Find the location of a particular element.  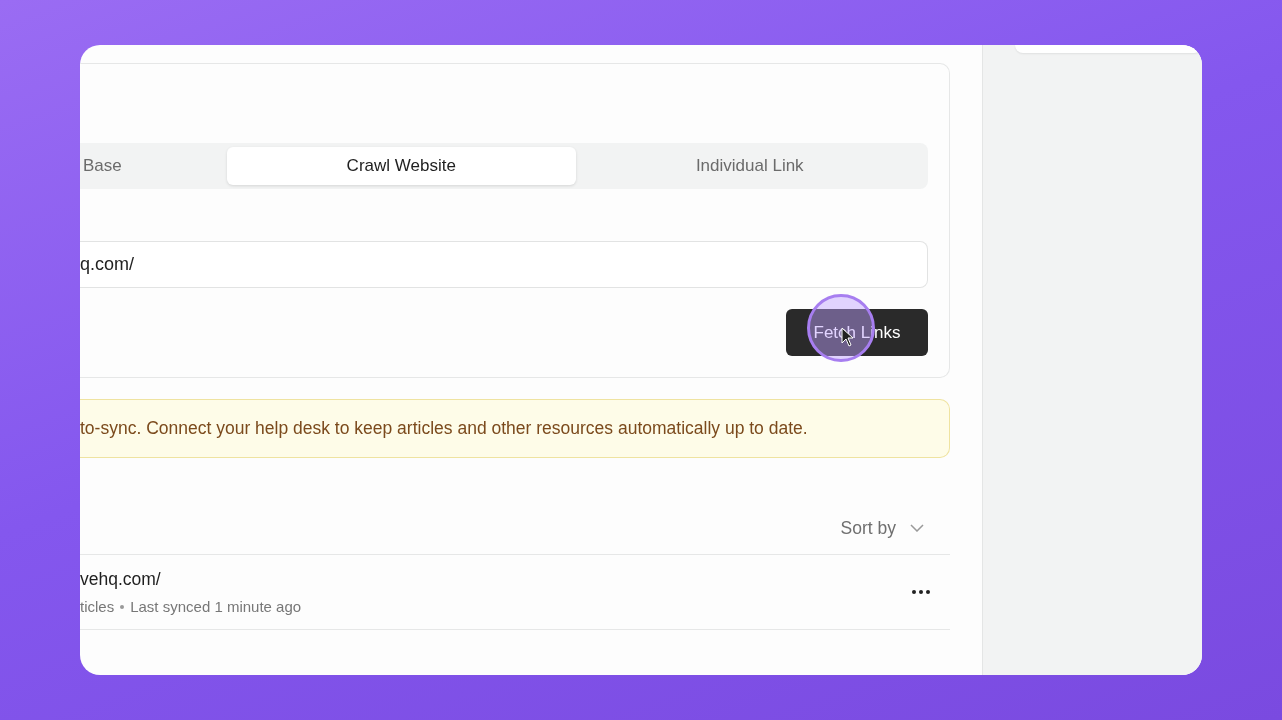

sort-by-label: Sort by is located at coordinates (868, 528).